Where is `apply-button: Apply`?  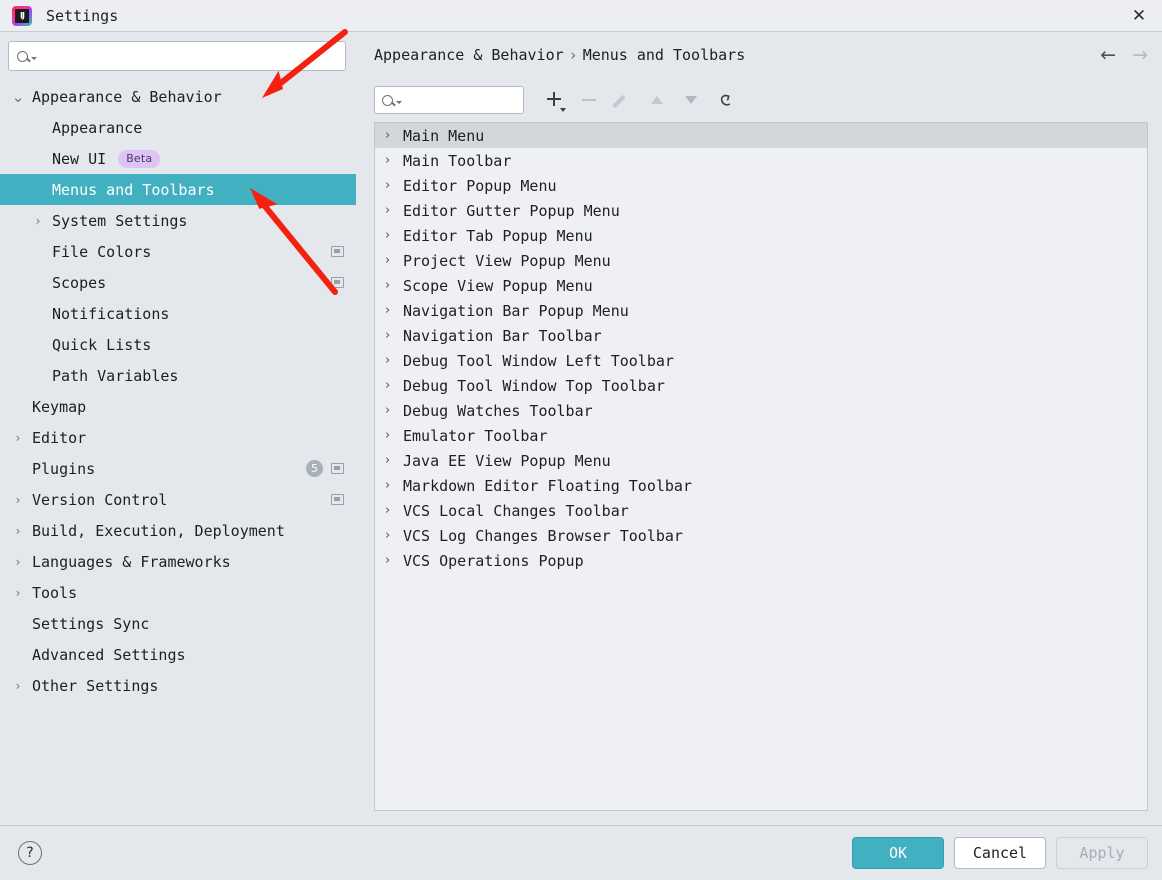 apply-button: Apply is located at coordinates (1102, 853).